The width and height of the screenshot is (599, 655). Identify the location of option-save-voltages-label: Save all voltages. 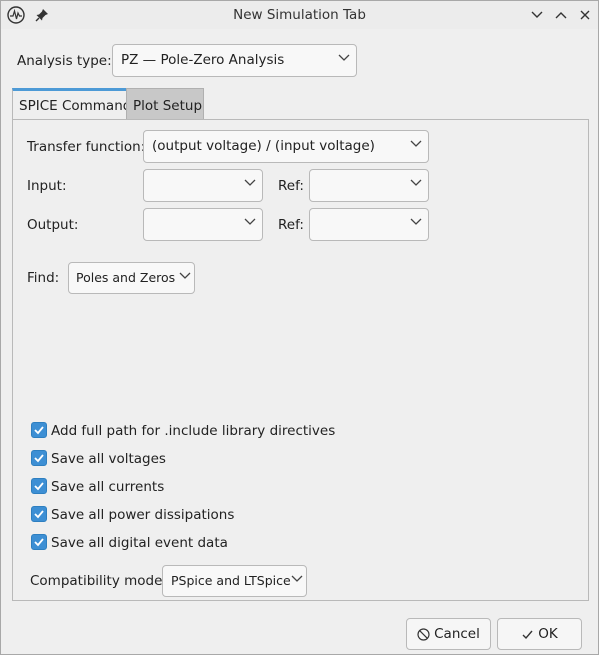
(108, 459).